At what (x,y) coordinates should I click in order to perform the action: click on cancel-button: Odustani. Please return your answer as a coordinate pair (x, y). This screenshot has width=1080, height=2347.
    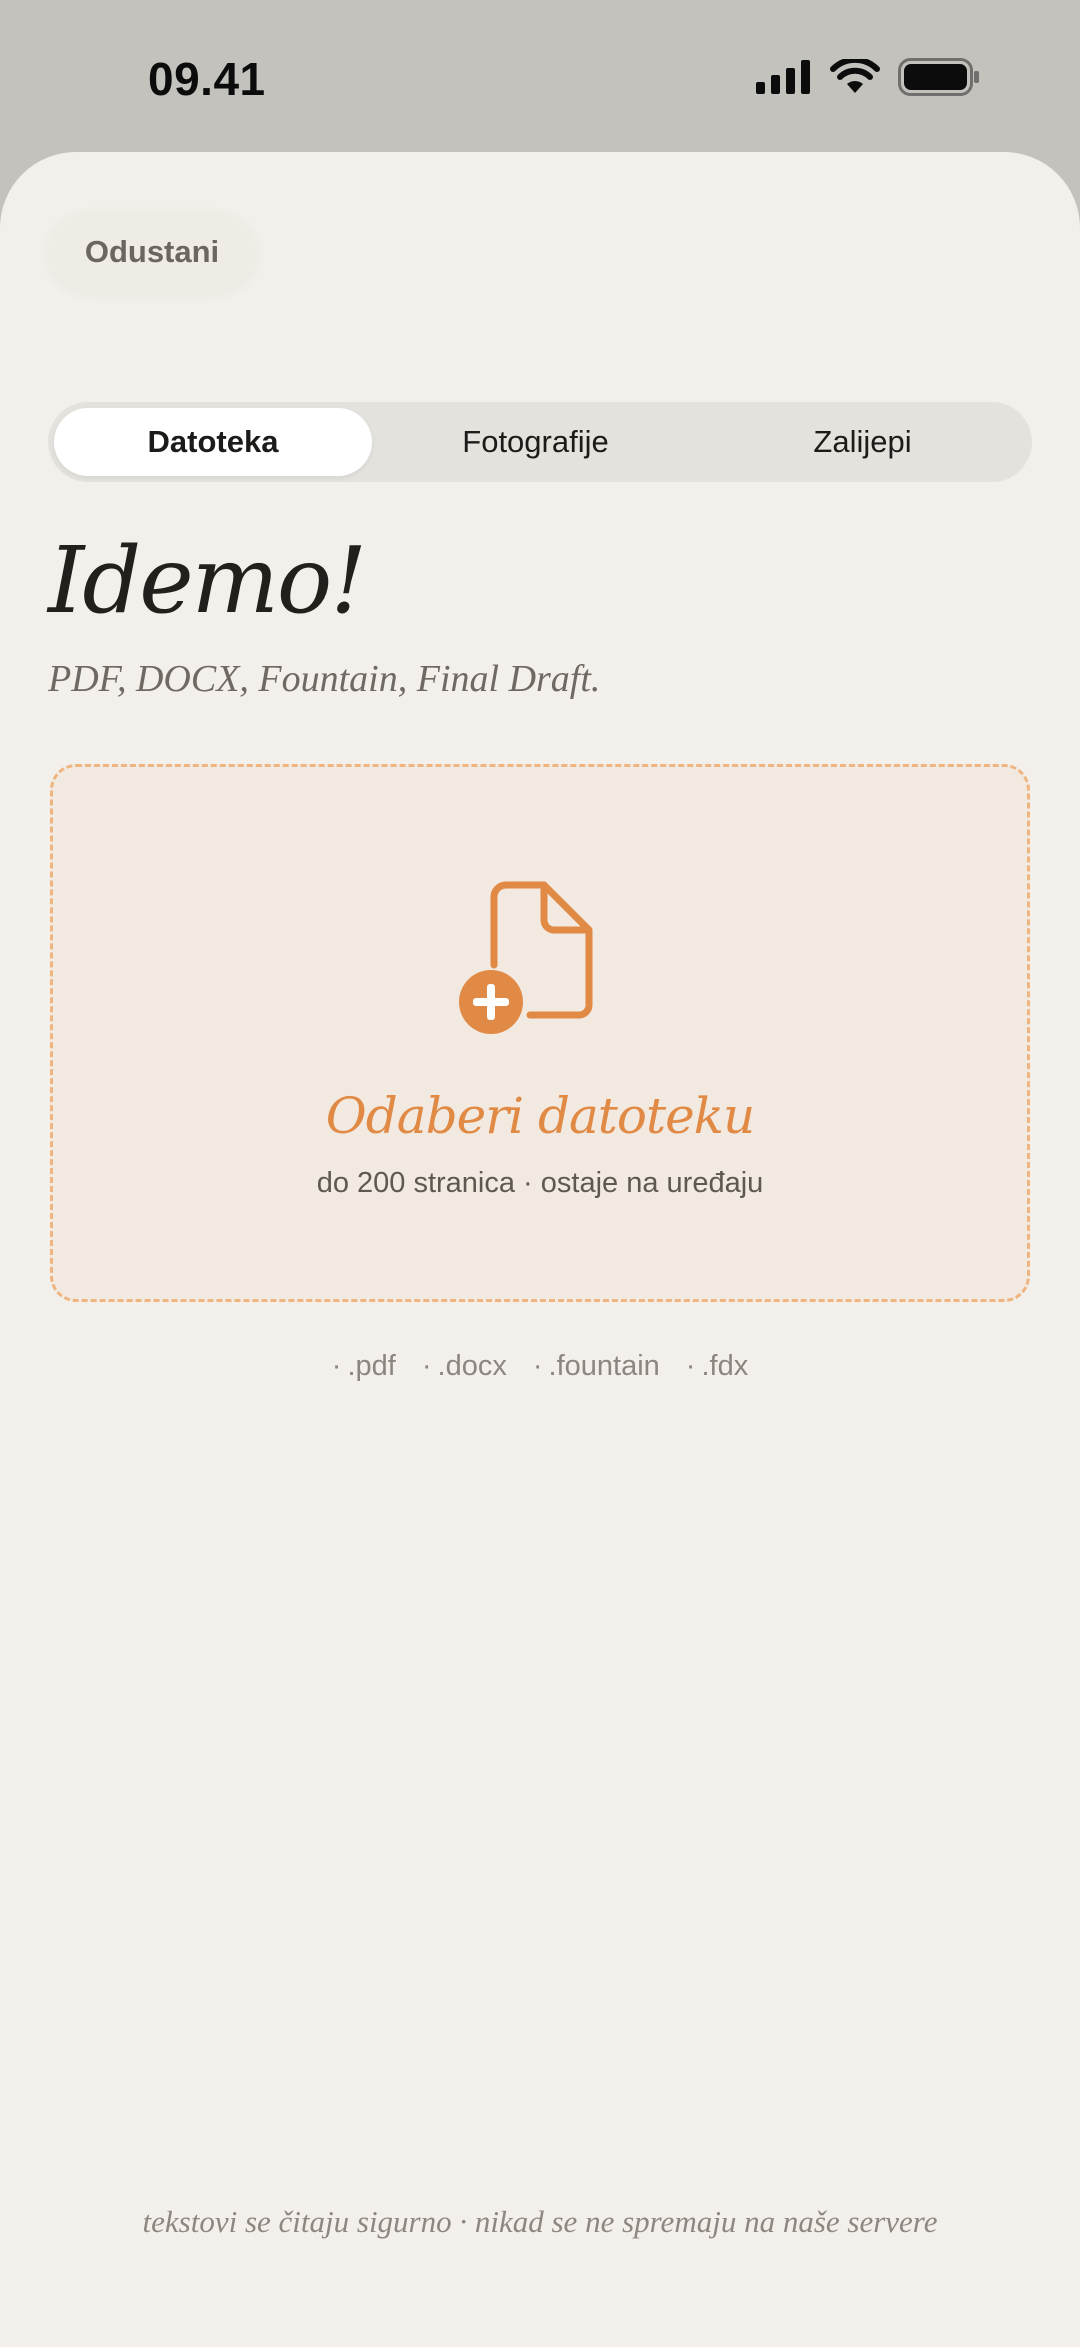
    Looking at the image, I should click on (152, 252).